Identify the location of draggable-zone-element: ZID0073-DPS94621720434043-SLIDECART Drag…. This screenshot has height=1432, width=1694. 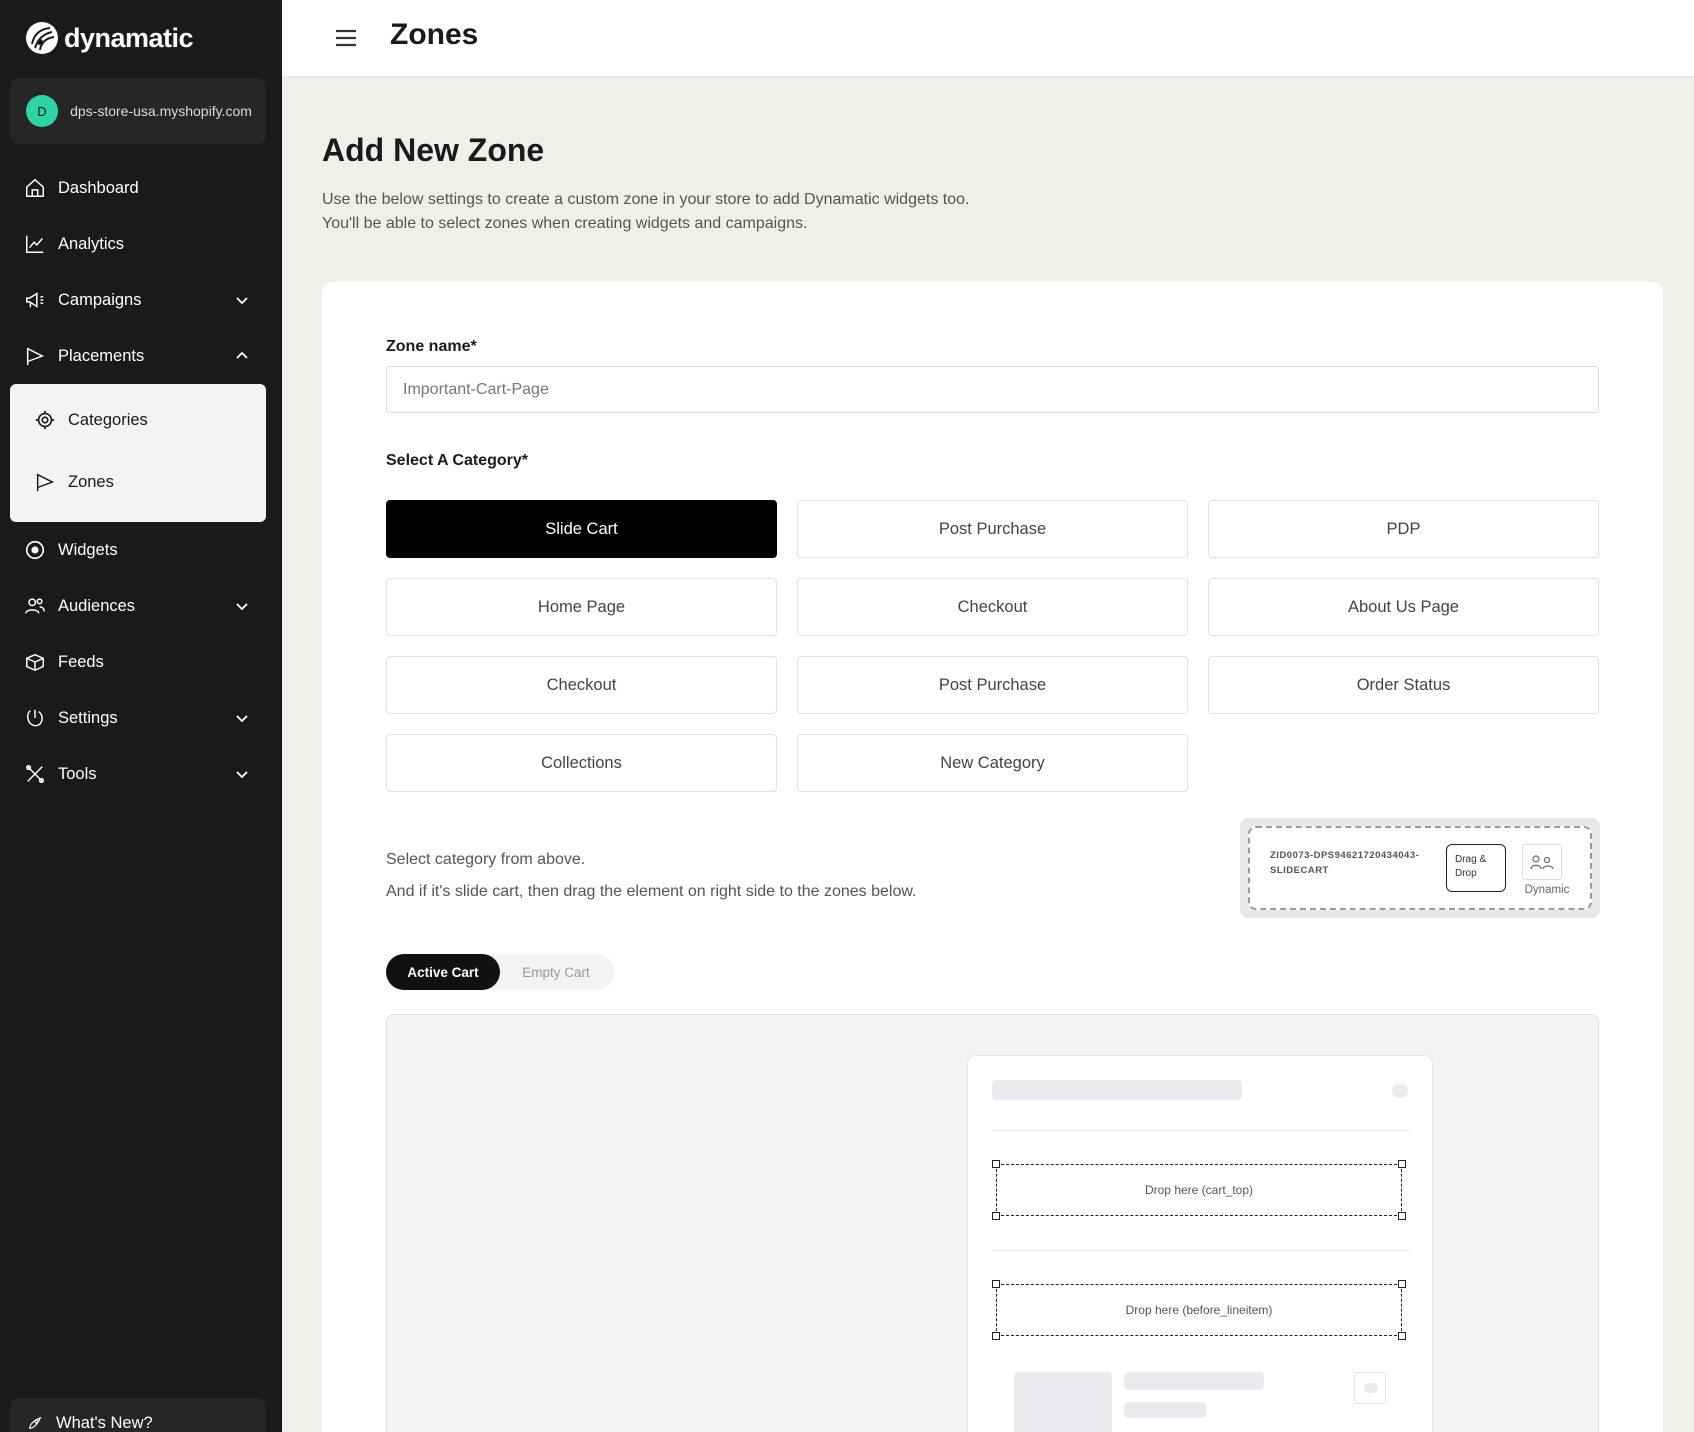
(1420, 868).